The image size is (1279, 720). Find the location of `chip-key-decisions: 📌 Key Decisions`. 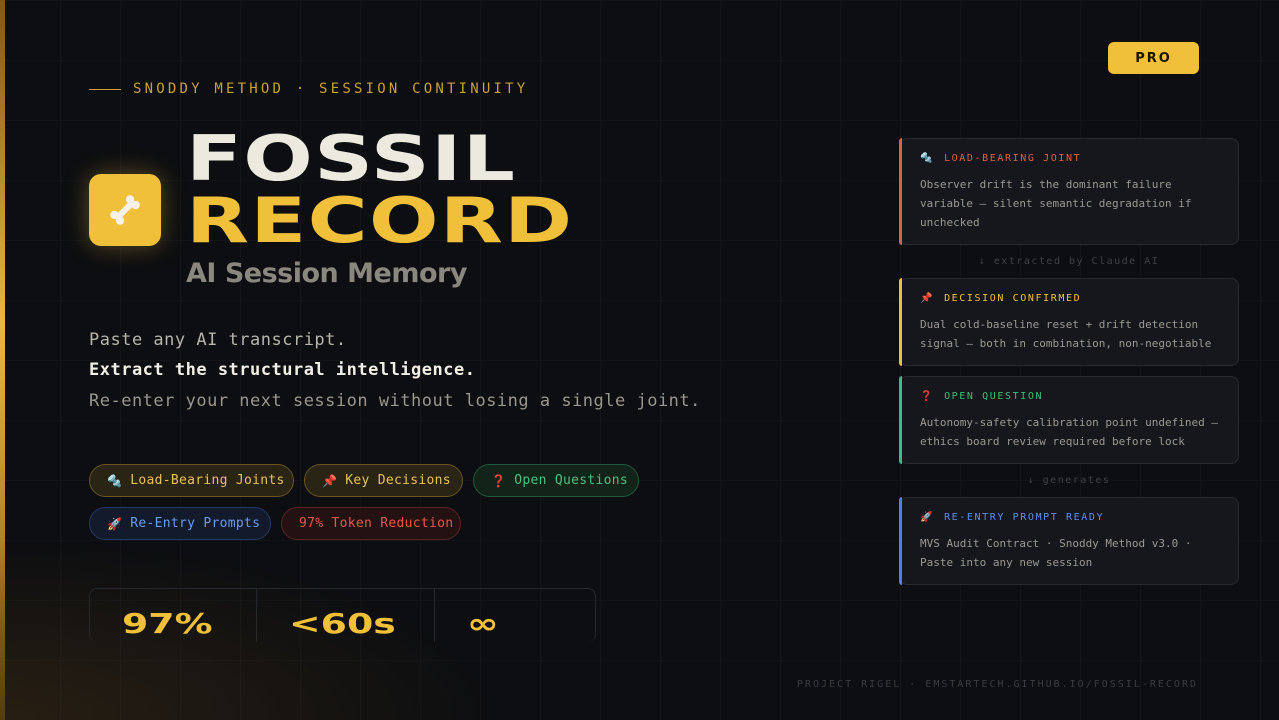

chip-key-decisions: 📌 Key Decisions is located at coordinates (383, 480).